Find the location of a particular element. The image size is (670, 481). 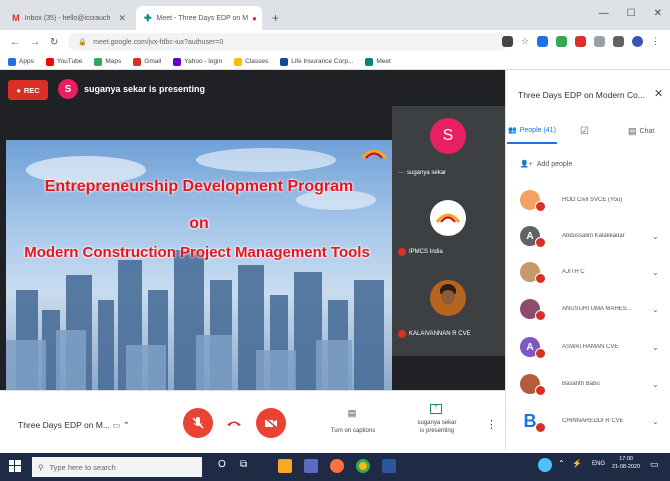

participant-row: B CHINNAREDDI R CVE ⌄ is located at coordinates (592, 421).